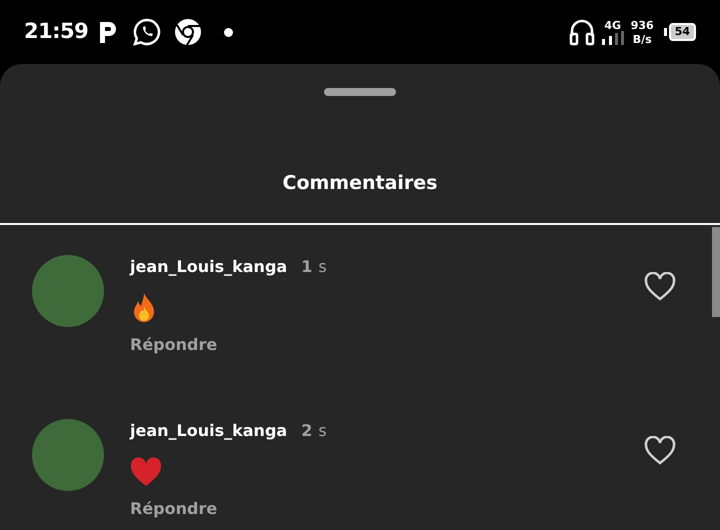  I want to click on signal-icon, so click(612, 37).